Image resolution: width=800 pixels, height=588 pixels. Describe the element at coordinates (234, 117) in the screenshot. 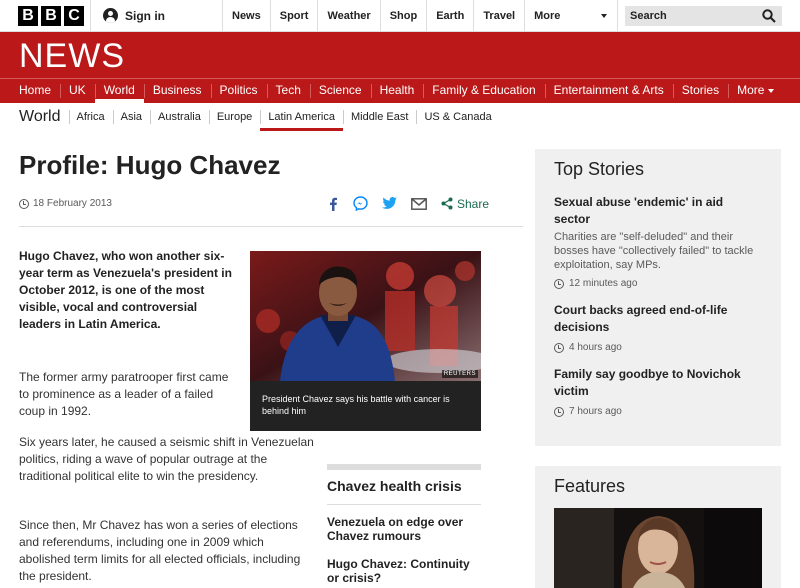

I see `section-nav-europe: Europe` at that location.